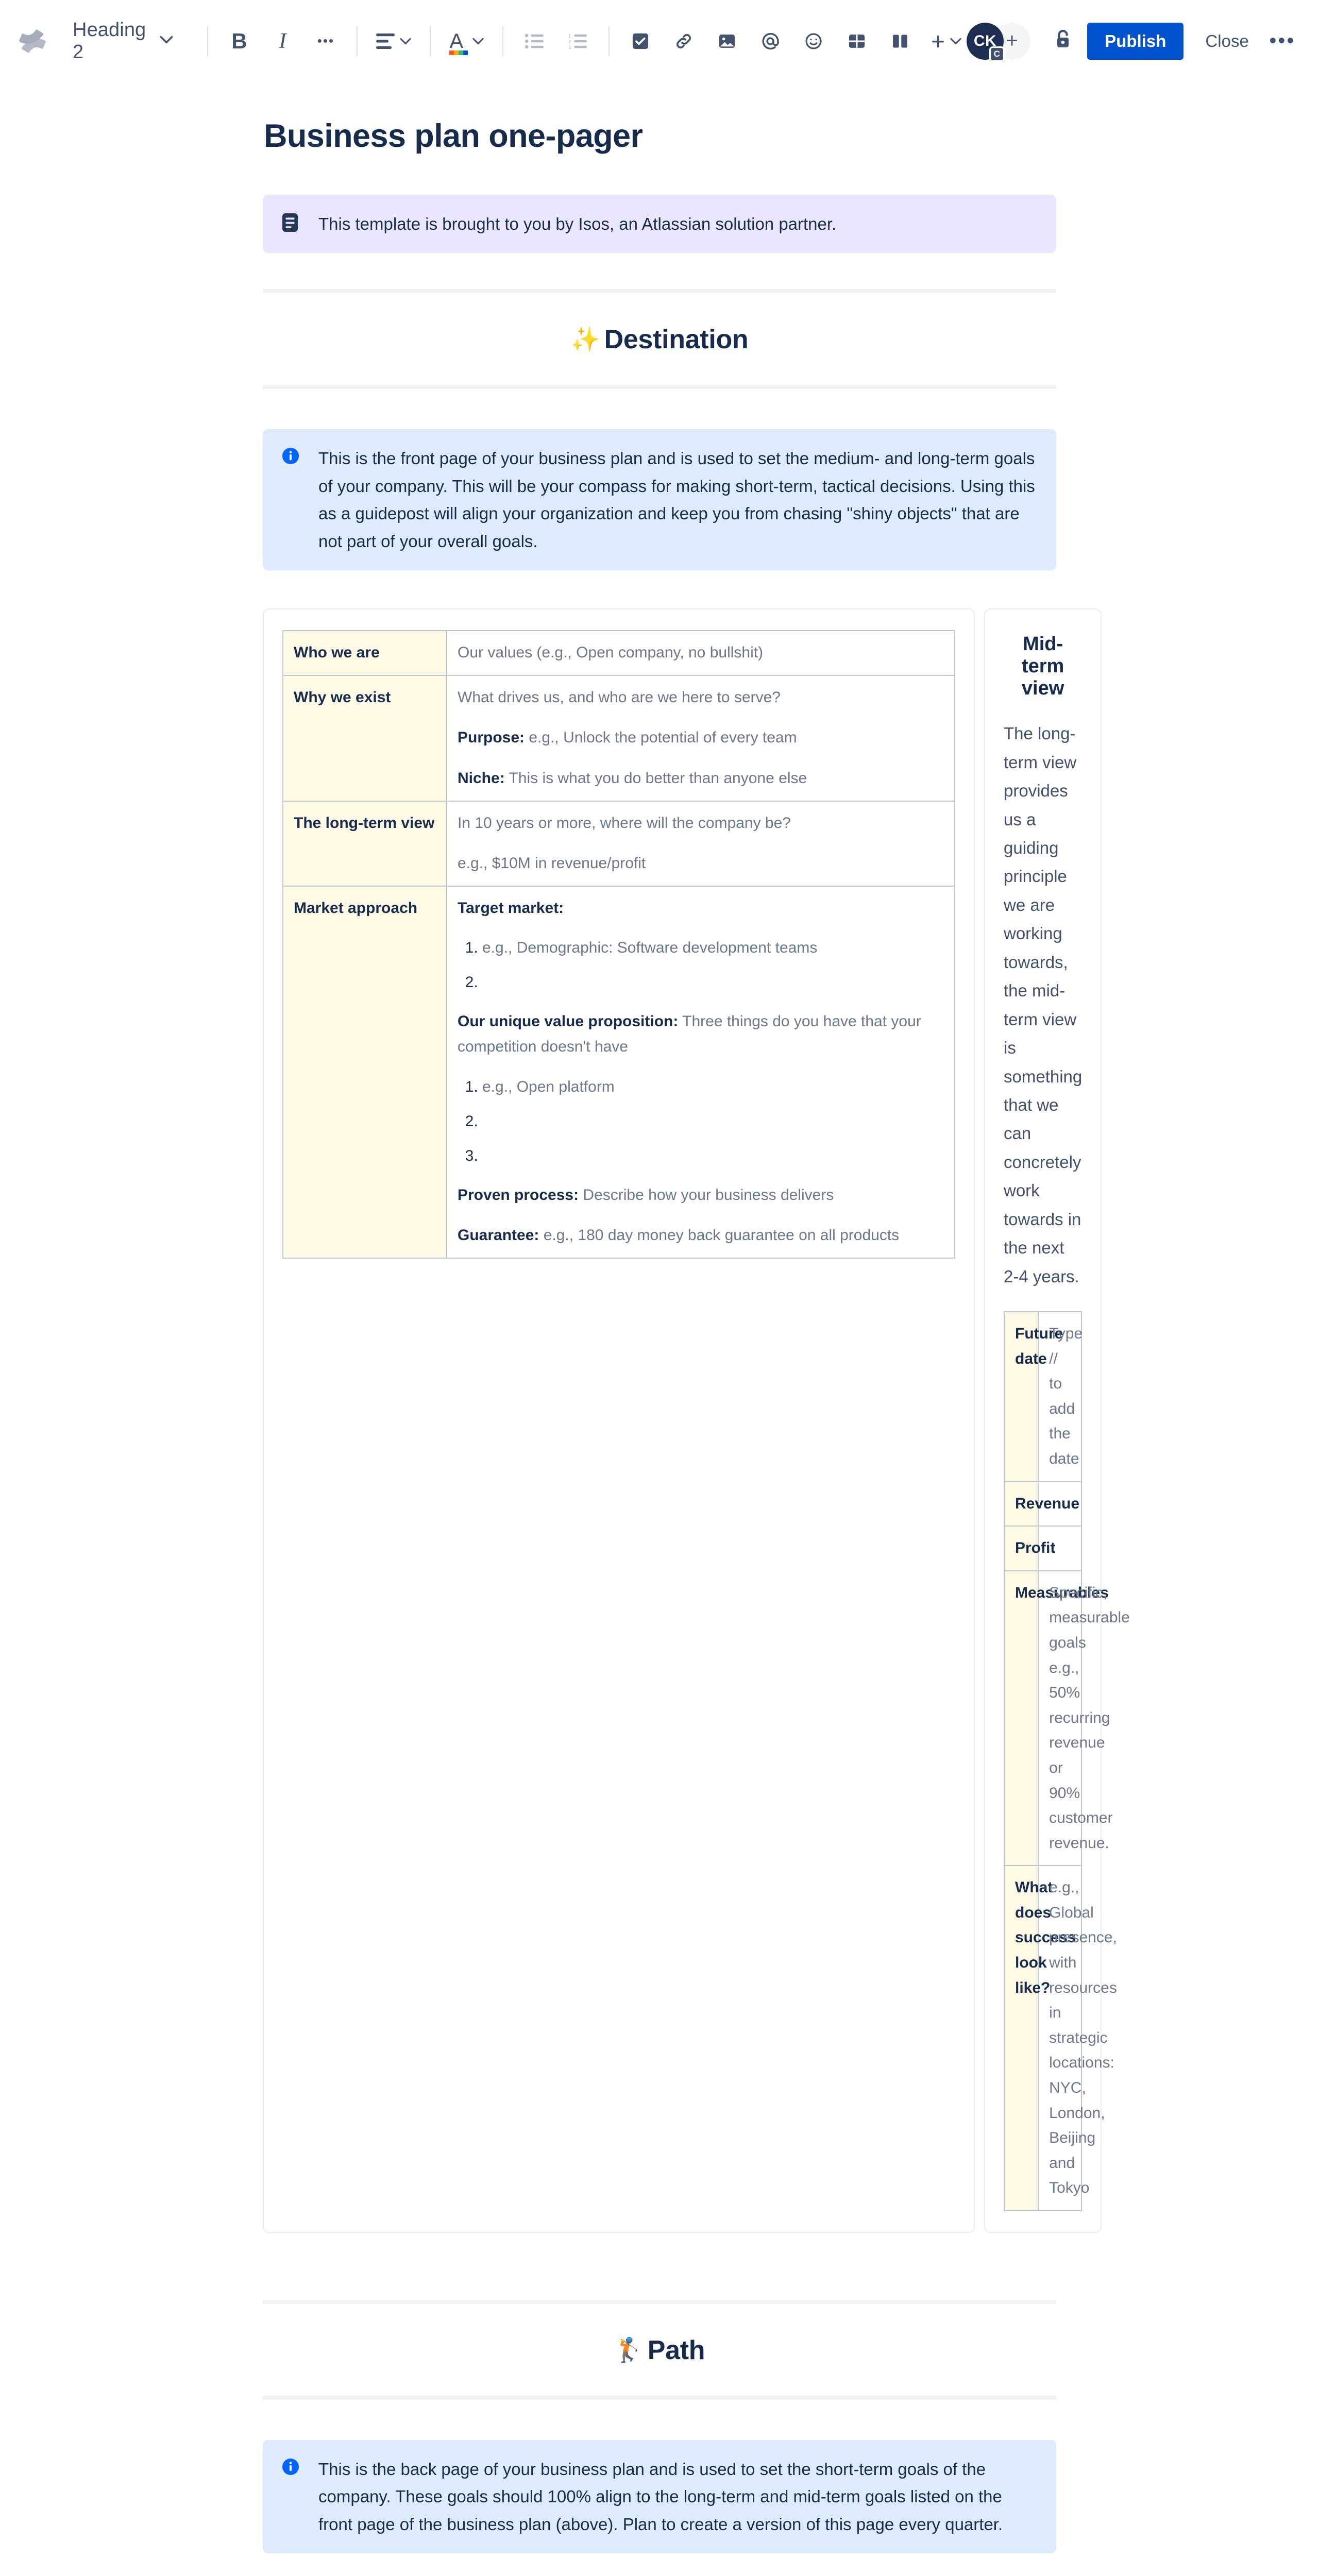 The image size is (1319, 2576). I want to click on section-heading-destination: ✨ Destination, so click(659, 339).